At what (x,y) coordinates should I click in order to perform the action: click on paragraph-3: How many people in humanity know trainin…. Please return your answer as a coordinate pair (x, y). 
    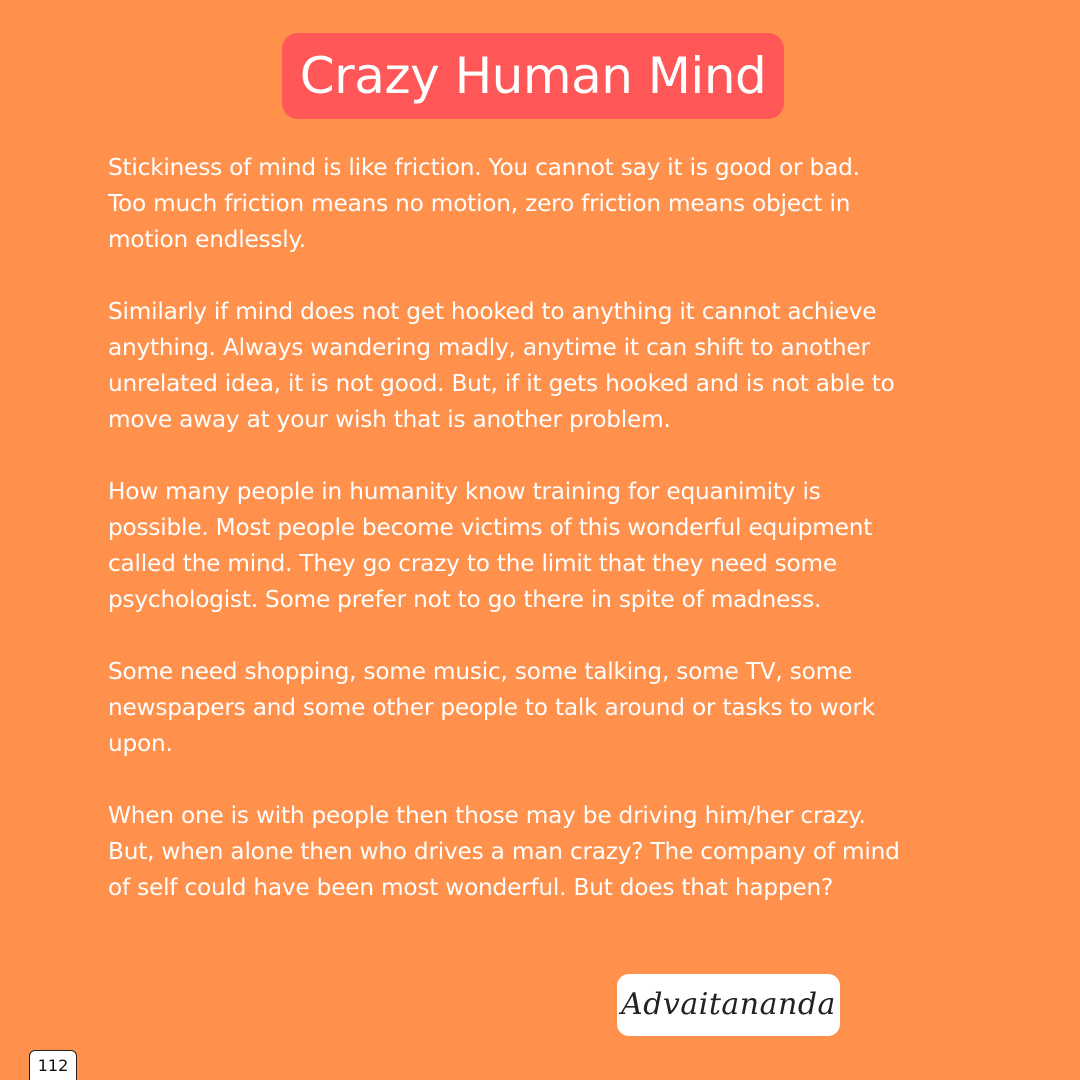
    Looking at the image, I should click on (558, 546).